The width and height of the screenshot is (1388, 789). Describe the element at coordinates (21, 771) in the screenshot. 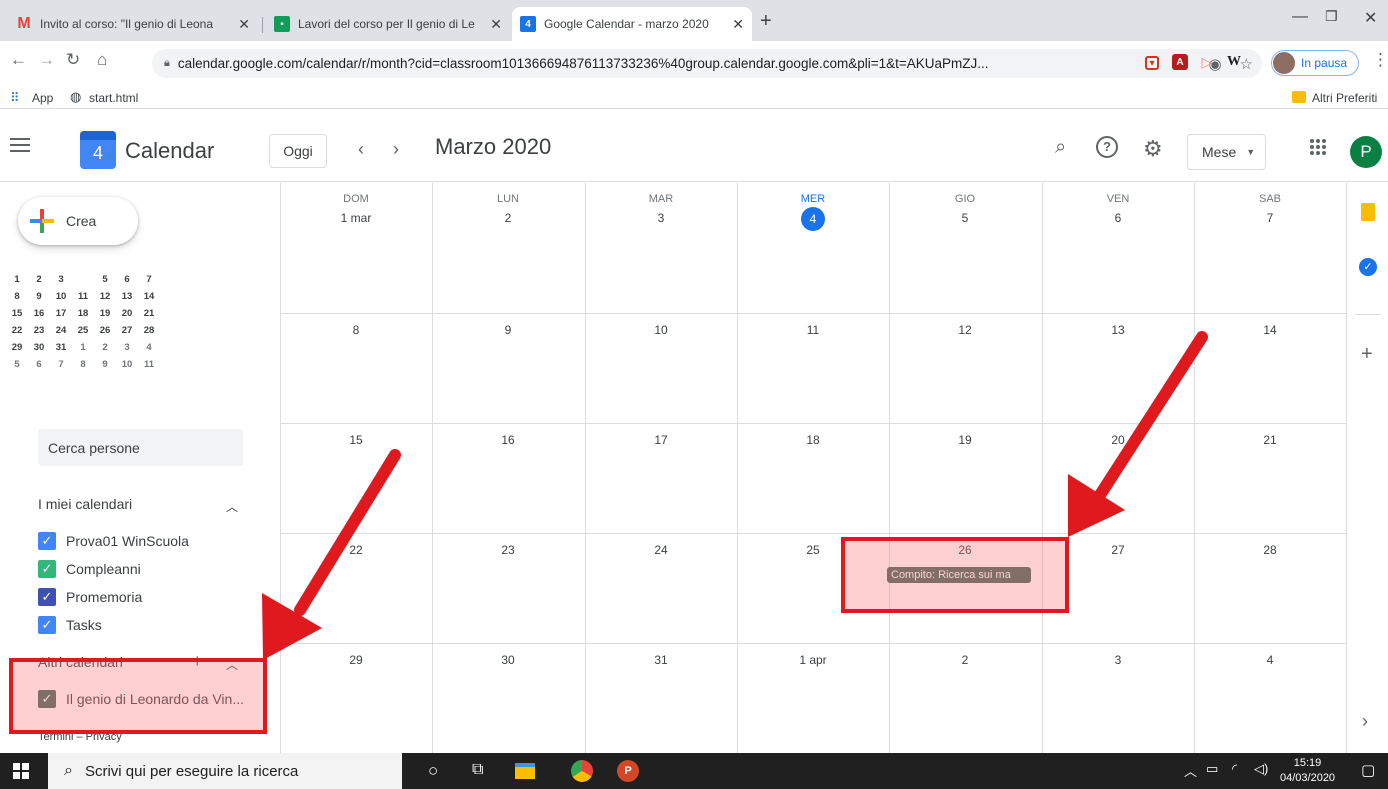

I see `windows-start-icon` at that location.